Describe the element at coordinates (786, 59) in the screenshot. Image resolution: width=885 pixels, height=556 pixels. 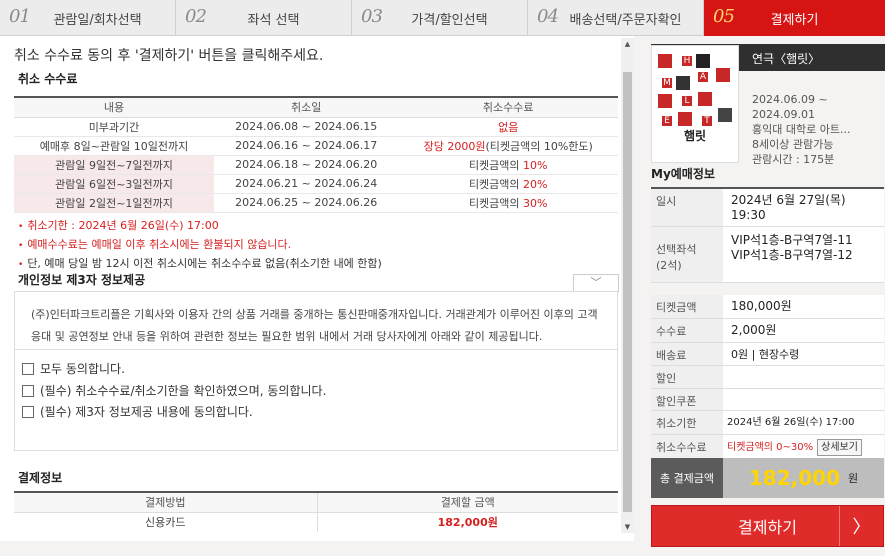
I see `show-title: 연극〈햄릿〉` at that location.